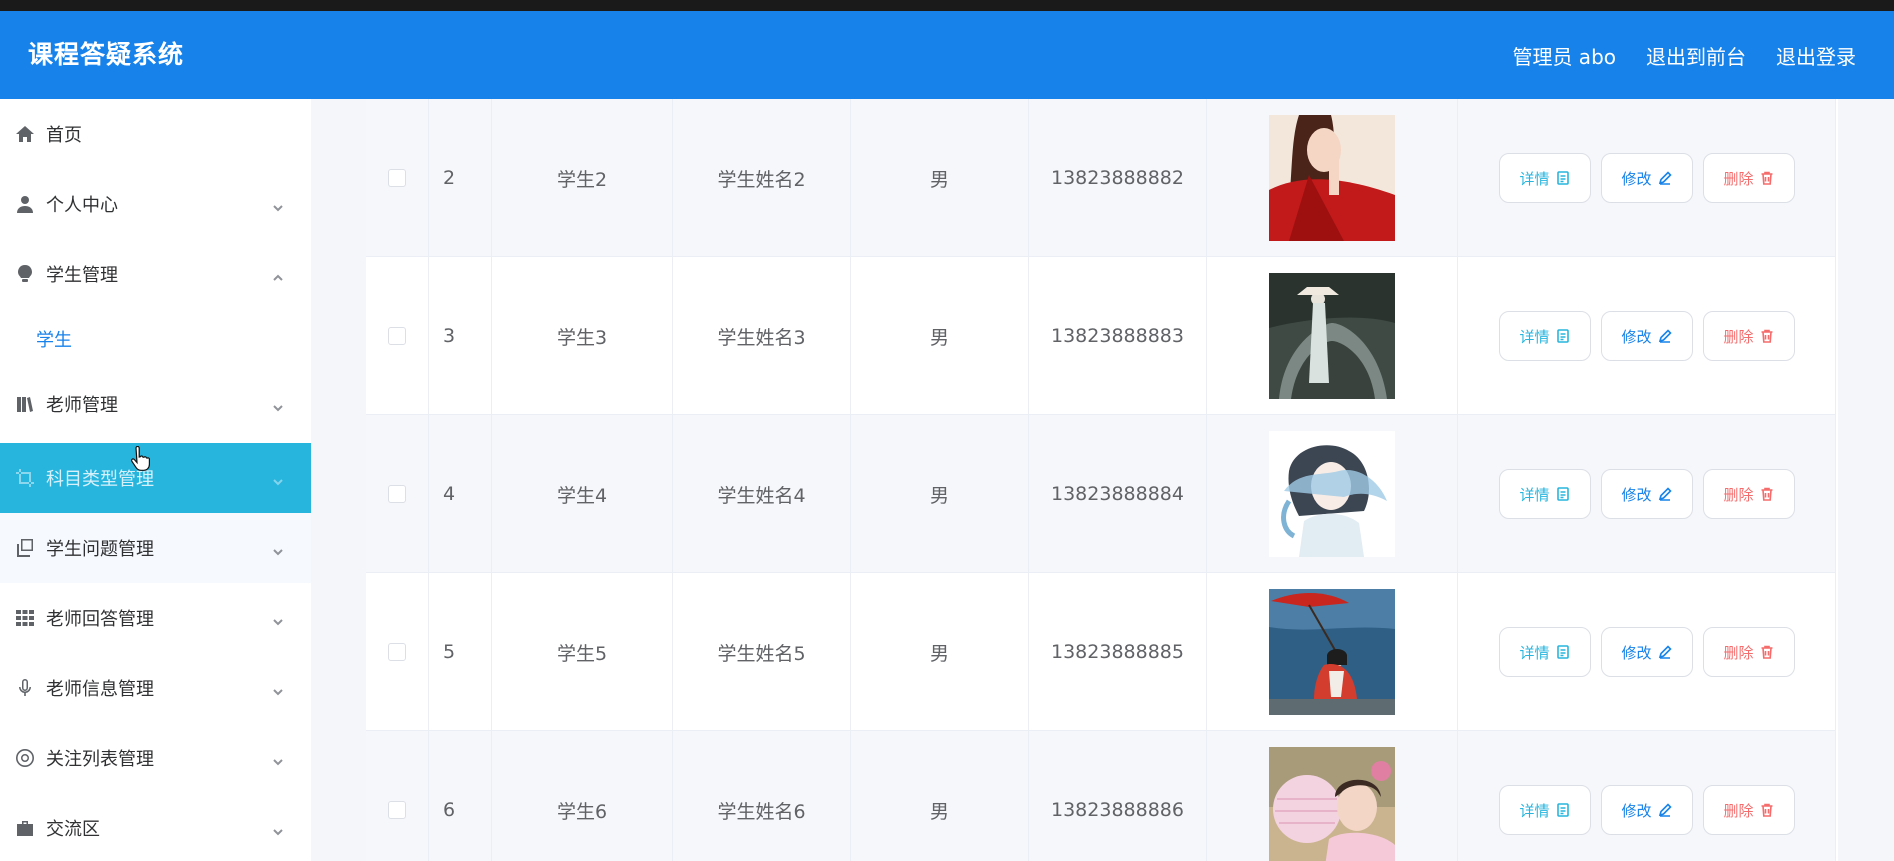 This screenshot has width=1894, height=861. What do you see at coordinates (155, 404) in the screenshot?
I see `sidebar-item-teacher-management: 老师管理` at bounding box center [155, 404].